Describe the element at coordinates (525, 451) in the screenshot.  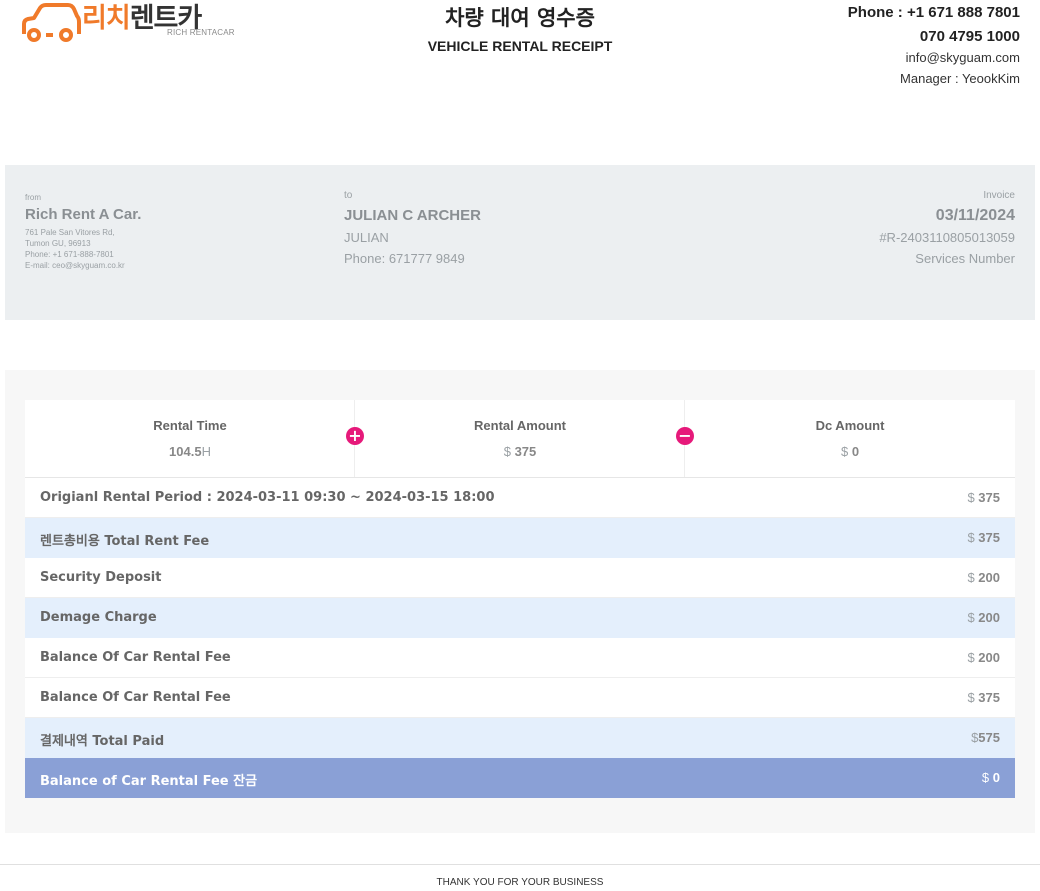
I see `rental-amount-number: 375` at that location.